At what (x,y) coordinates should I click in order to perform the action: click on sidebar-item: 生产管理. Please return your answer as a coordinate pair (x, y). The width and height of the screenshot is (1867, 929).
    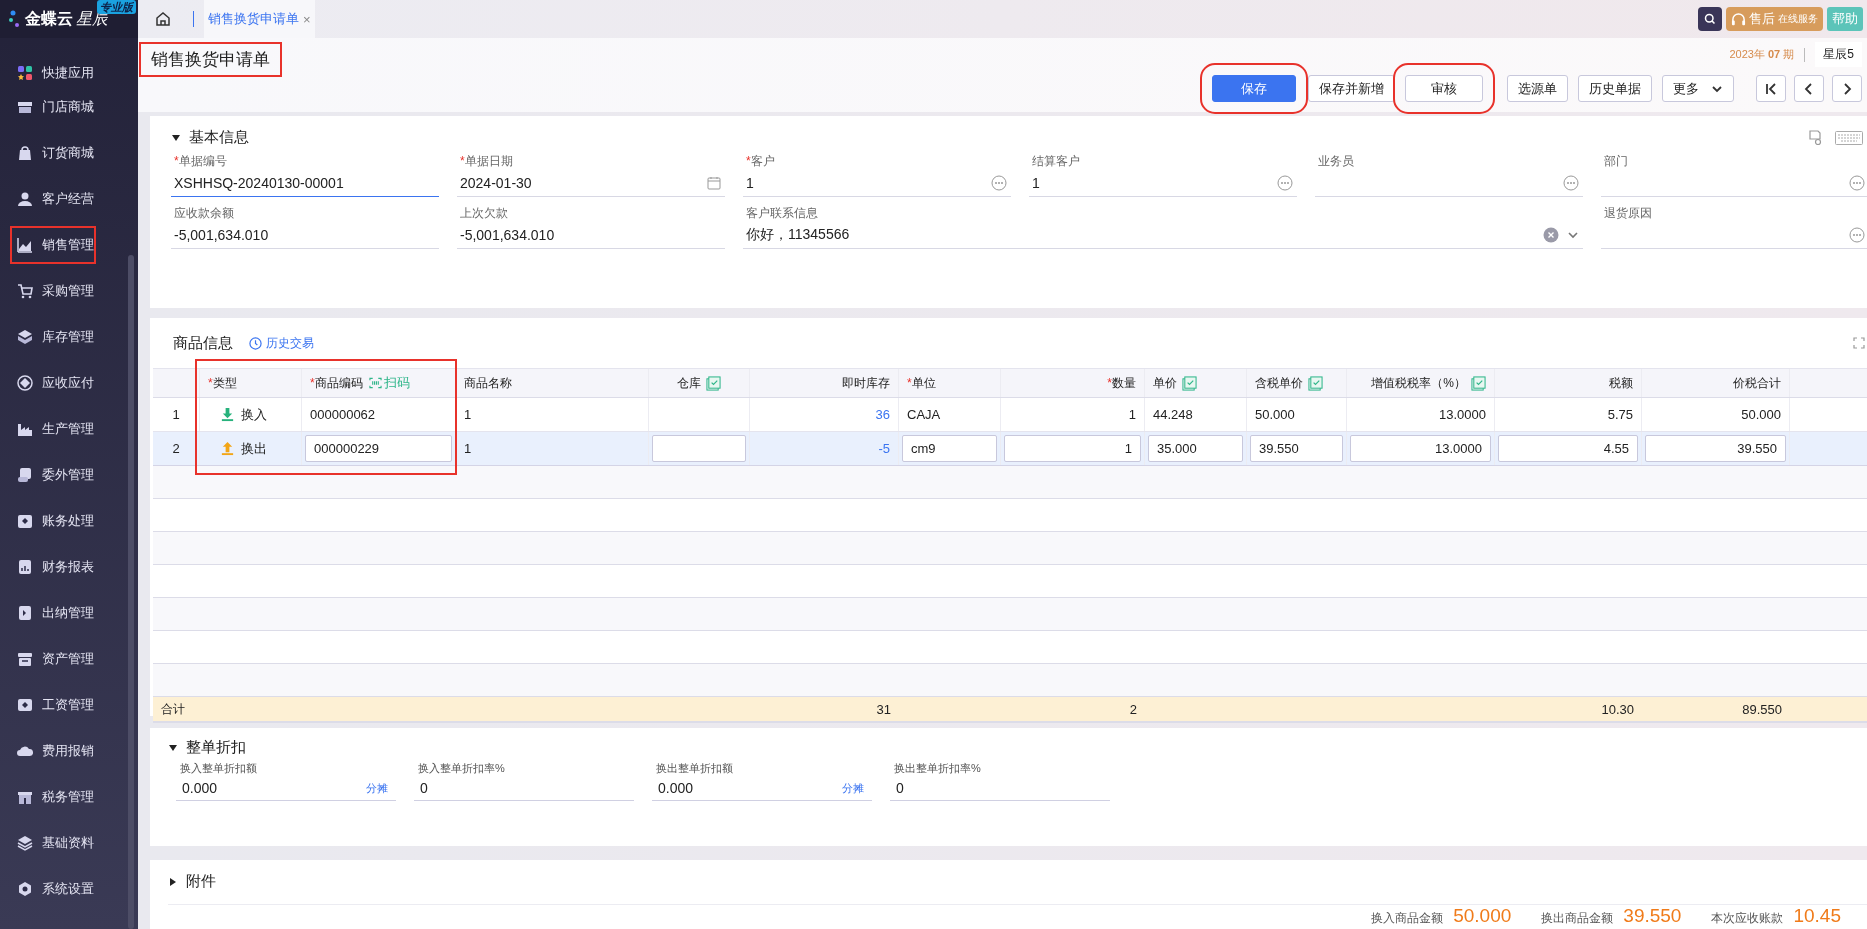
    Looking at the image, I should click on (69, 429).